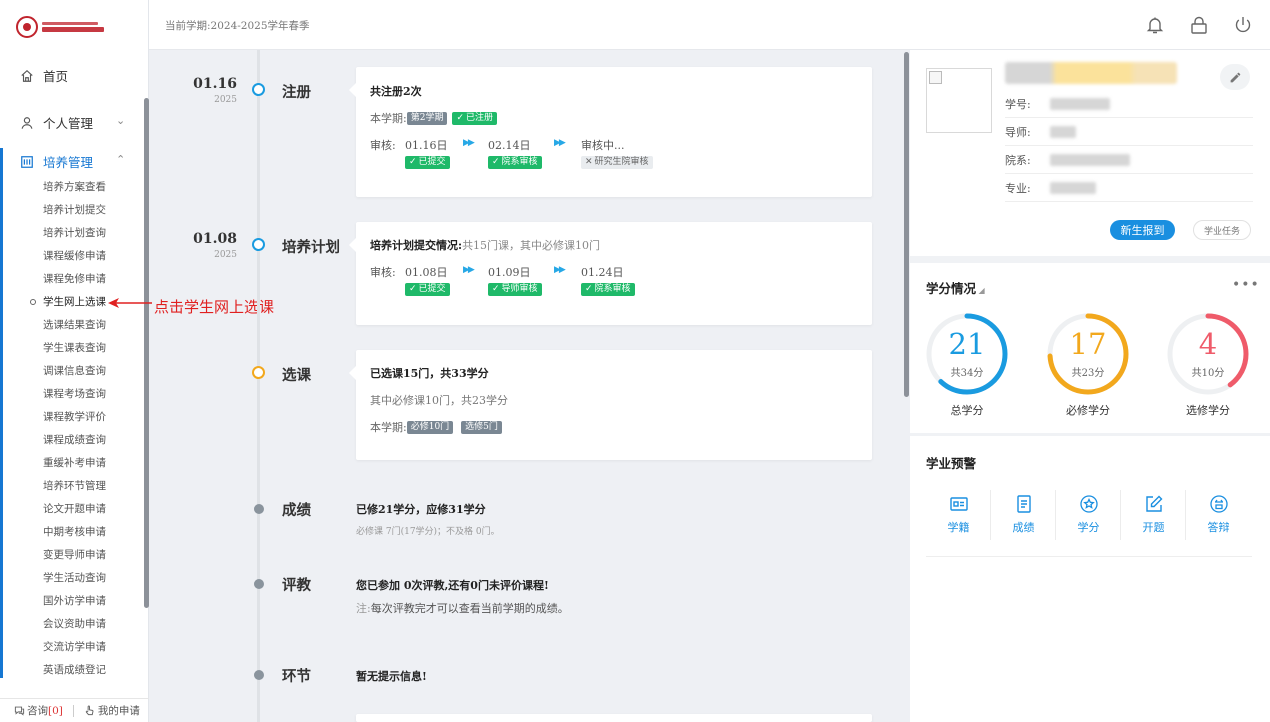 The width and height of the screenshot is (1270, 722). I want to click on plan-date: 01.08 2025, so click(215, 245).